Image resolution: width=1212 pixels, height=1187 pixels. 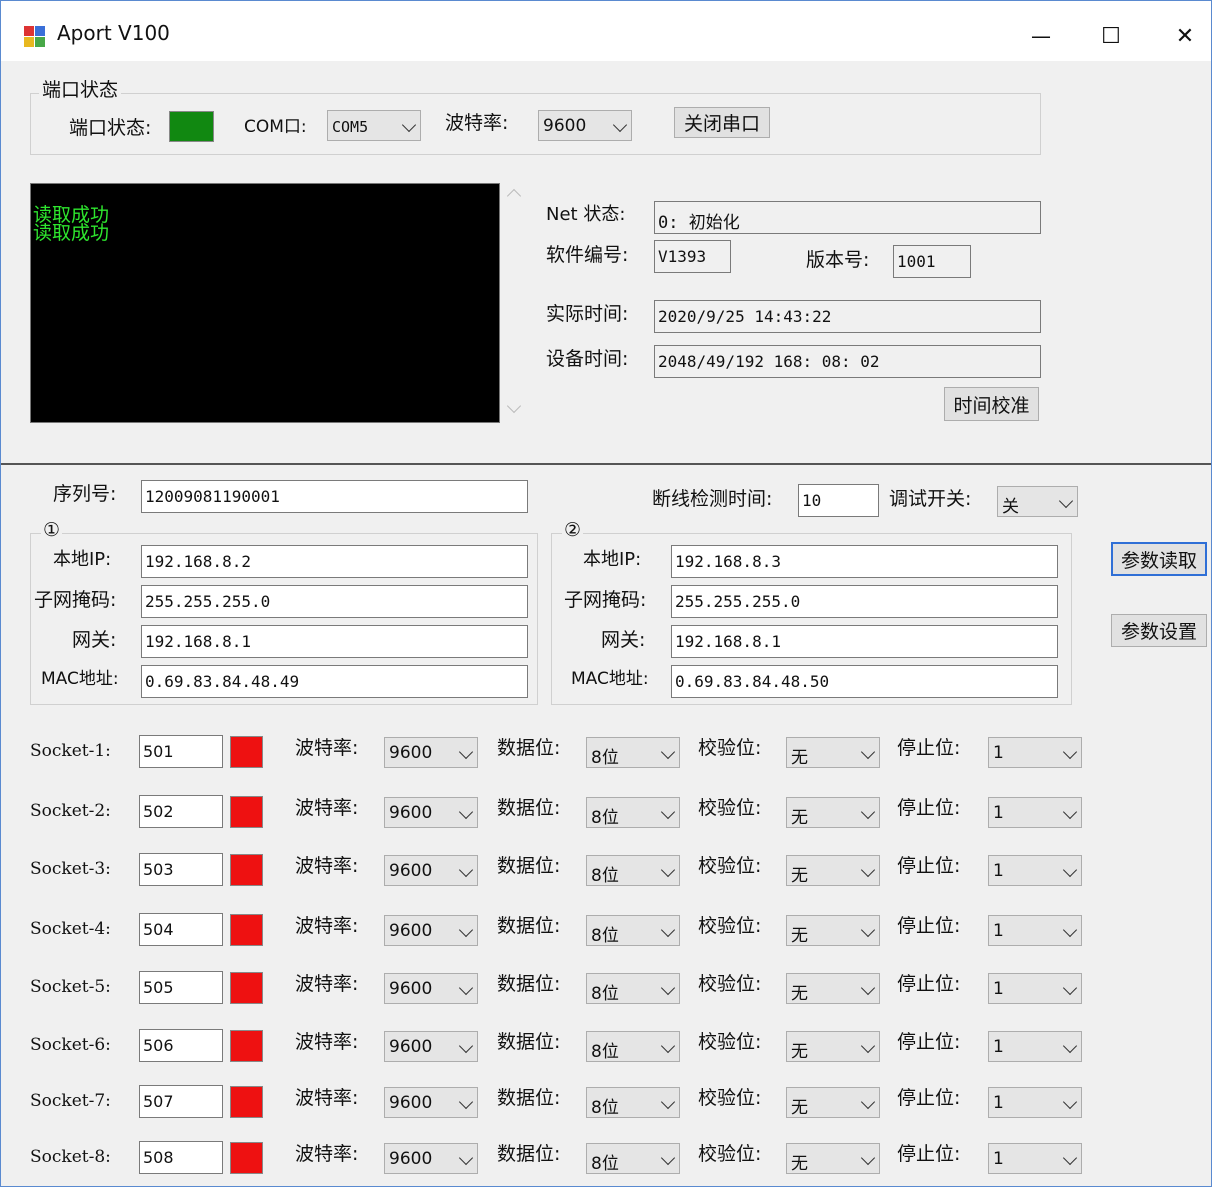 I want to click on com-select: COM5, so click(x=374, y=125).